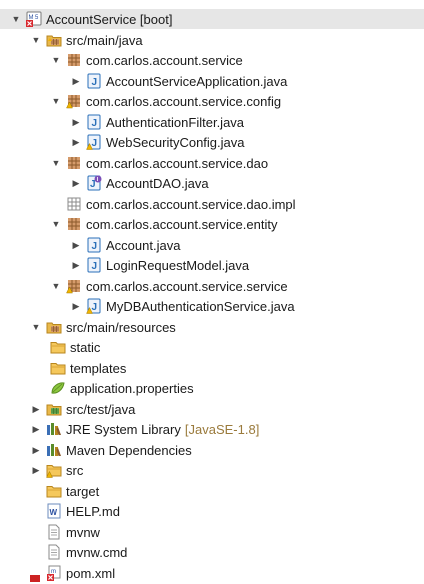  I want to click on tree-row-label: mvnw.cmd, so click(97, 552).